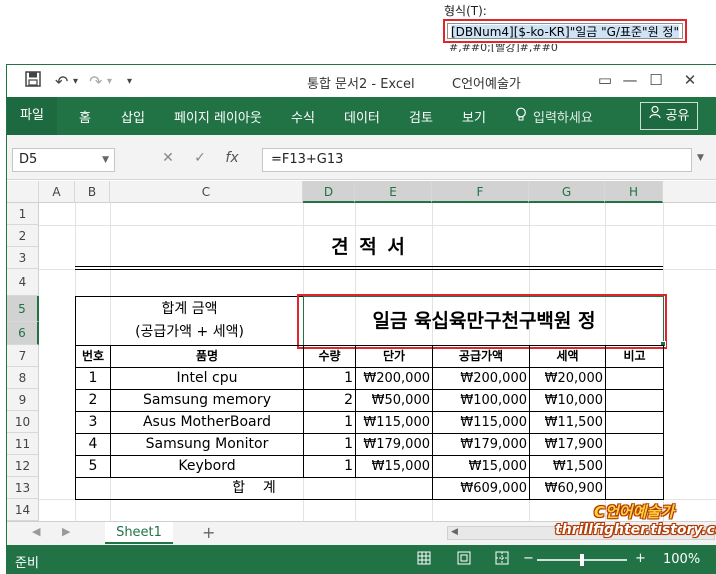 This screenshot has height=574, width=716. I want to click on table-cell: Keybord, so click(207, 466).